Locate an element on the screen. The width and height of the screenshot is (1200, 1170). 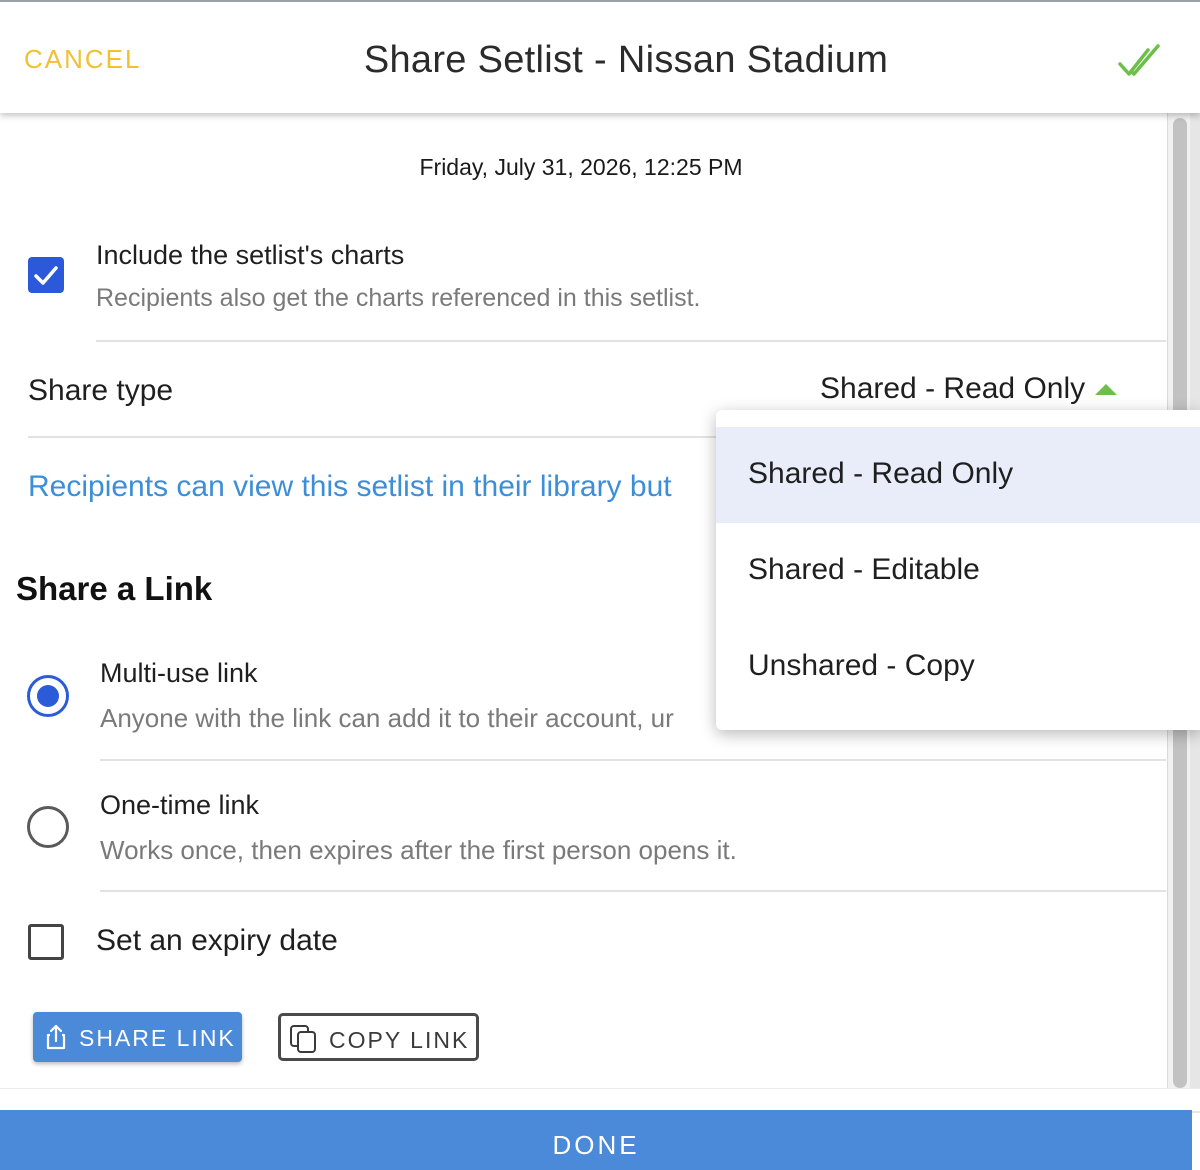
copy-link-button: COPY LINK is located at coordinates (378, 1037).